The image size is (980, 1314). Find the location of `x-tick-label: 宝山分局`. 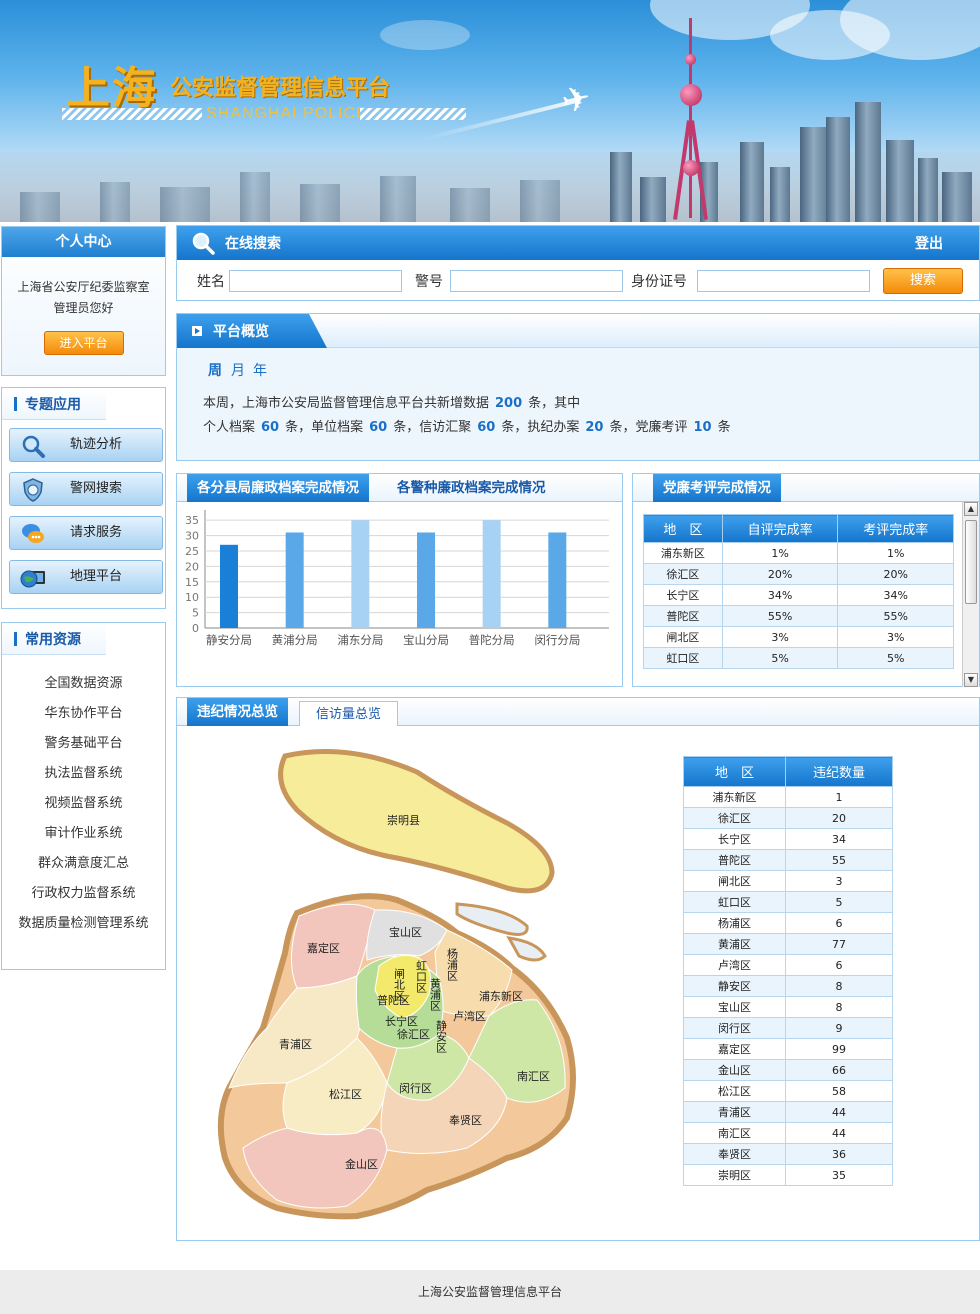

x-tick-label: 宝山分局 is located at coordinates (426, 640).